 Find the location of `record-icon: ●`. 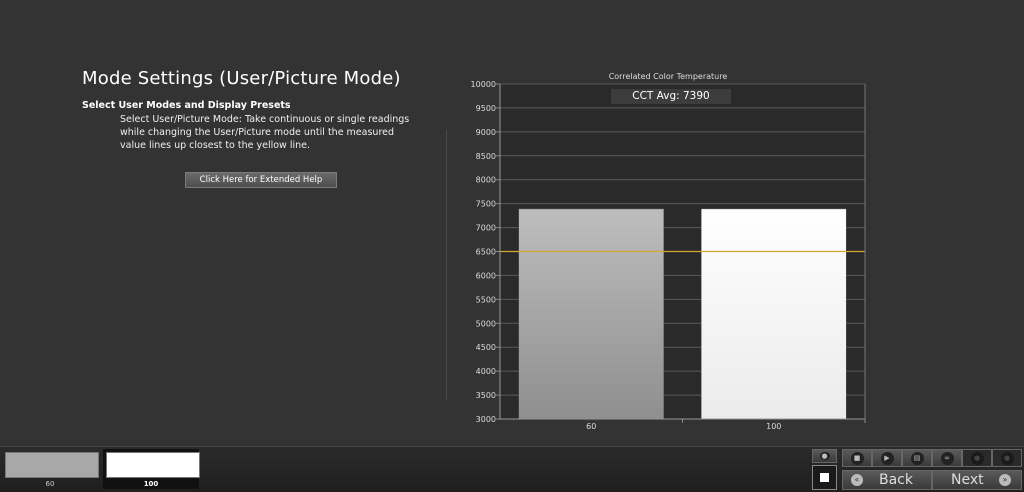

record-icon: ● is located at coordinates (977, 458).